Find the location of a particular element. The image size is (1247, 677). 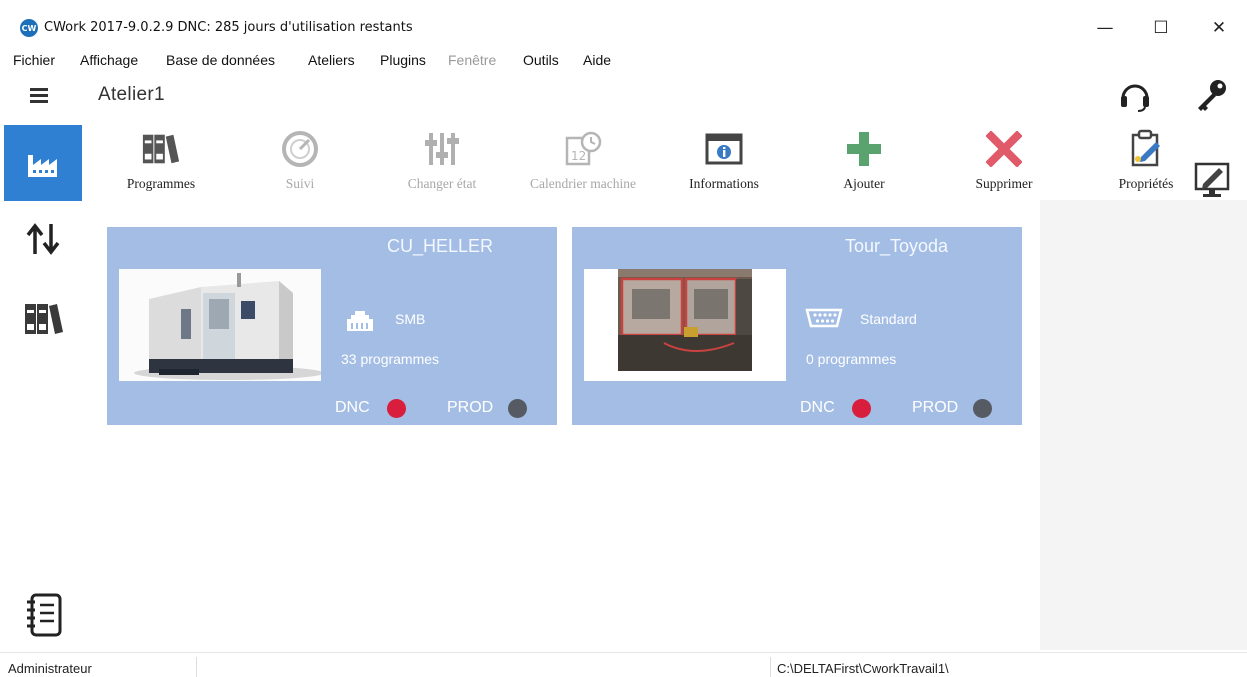

toolbar-suivi-label: Suivi is located at coordinates (300, 183).